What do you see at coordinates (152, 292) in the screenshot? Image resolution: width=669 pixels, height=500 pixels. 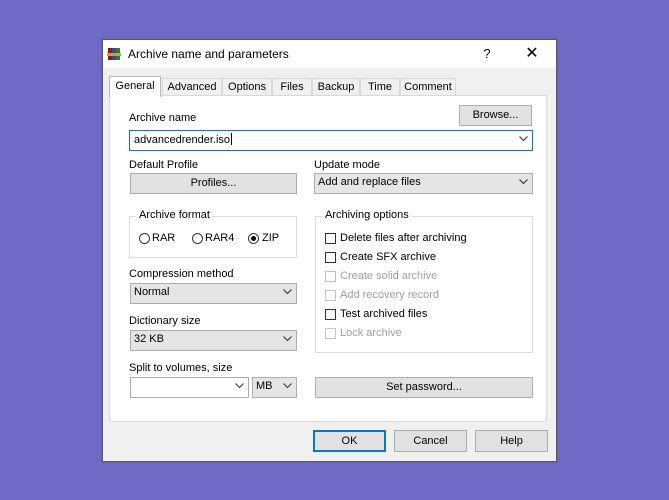 I see `compression-method-value: Normal` at bounding box center [152, 292].